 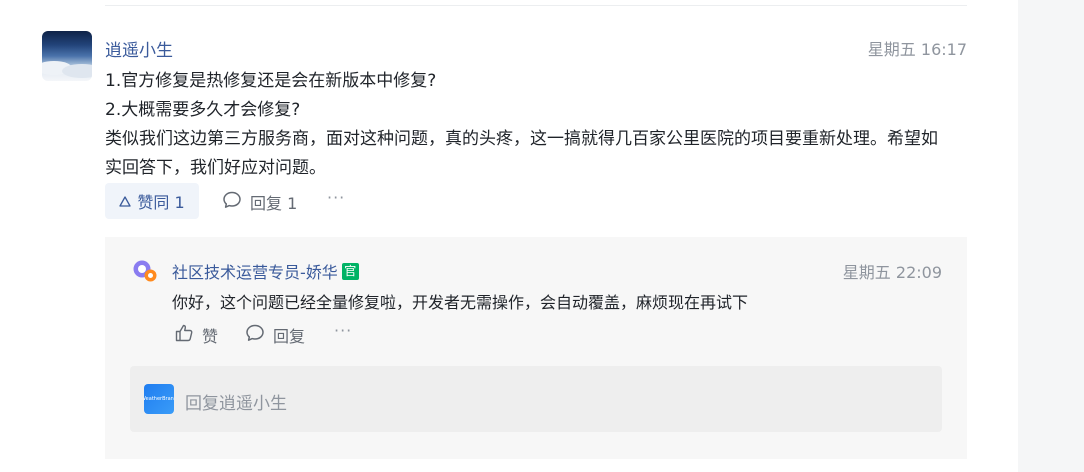 I want to click on reply-like-button: 赞, so click(x=196, y=335).